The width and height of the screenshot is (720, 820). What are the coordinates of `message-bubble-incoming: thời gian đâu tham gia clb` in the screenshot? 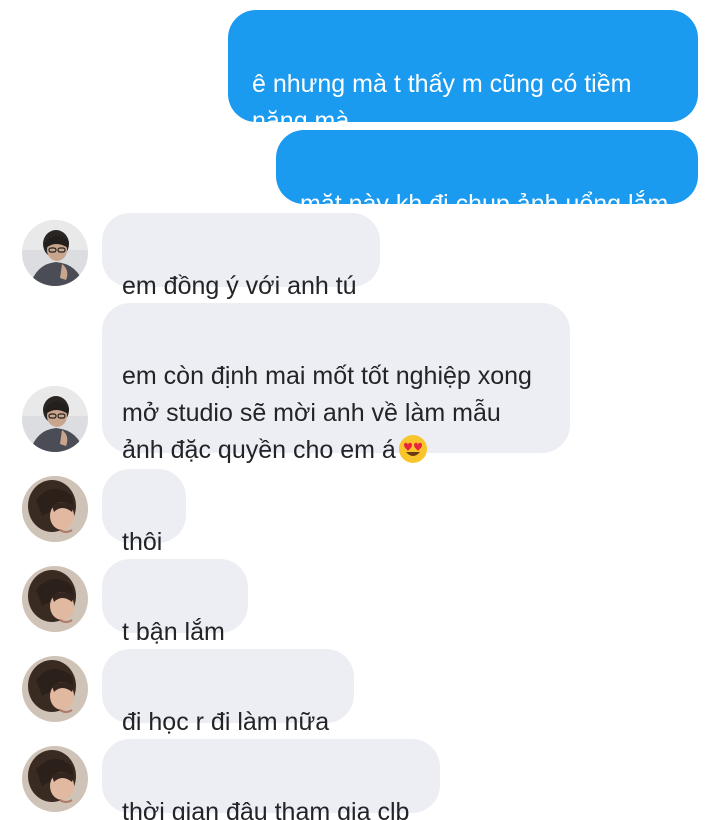 It's located at (271, 779).